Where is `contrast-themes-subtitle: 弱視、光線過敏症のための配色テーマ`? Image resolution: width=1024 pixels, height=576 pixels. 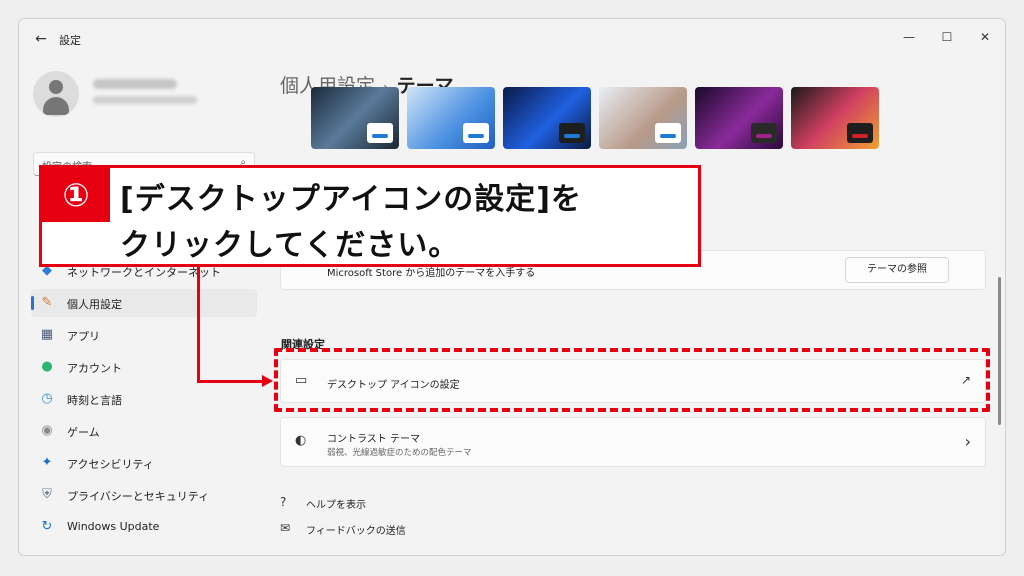 contrast-themes-subtitle: 弱視、光線過敏症のための配色テーマ is located at coordinates (399, 453).